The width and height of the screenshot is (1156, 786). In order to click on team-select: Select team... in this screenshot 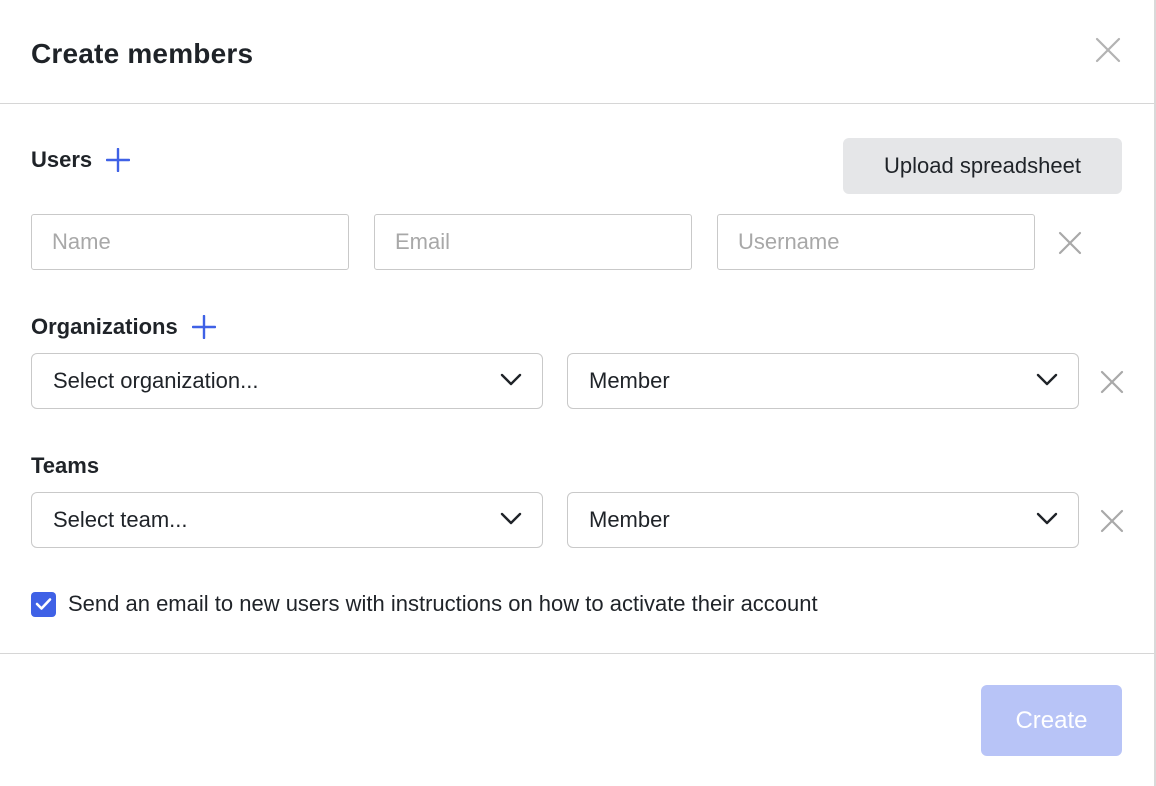, I will do `click(287, 520)`.